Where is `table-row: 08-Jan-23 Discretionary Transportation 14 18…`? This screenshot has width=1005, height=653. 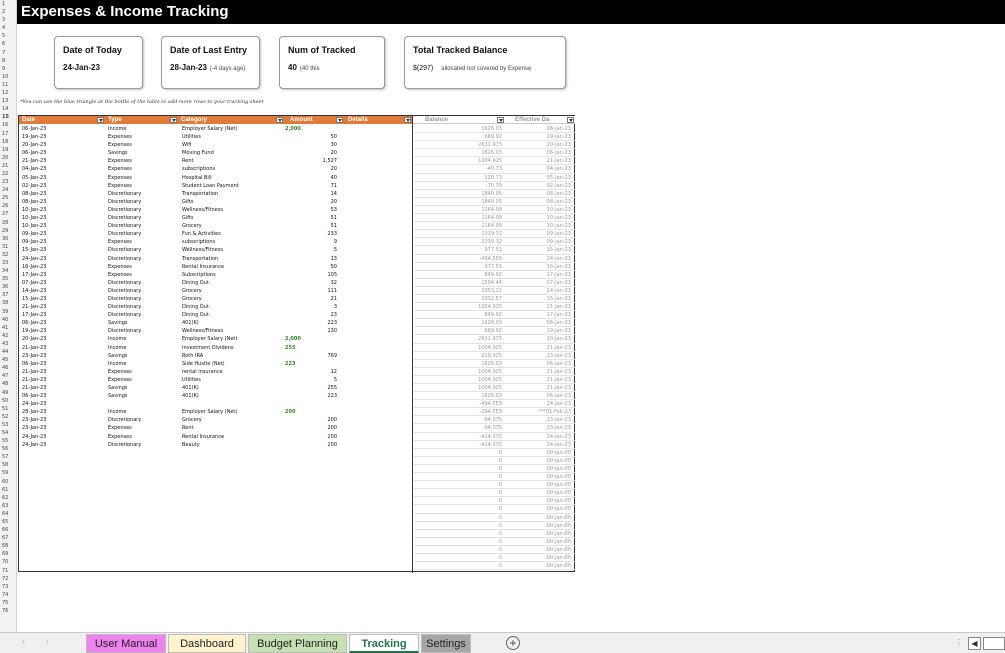
table-row: 08-Jan-23 Discretionary Transportation 14 18… is located at coordinates (297, 194).